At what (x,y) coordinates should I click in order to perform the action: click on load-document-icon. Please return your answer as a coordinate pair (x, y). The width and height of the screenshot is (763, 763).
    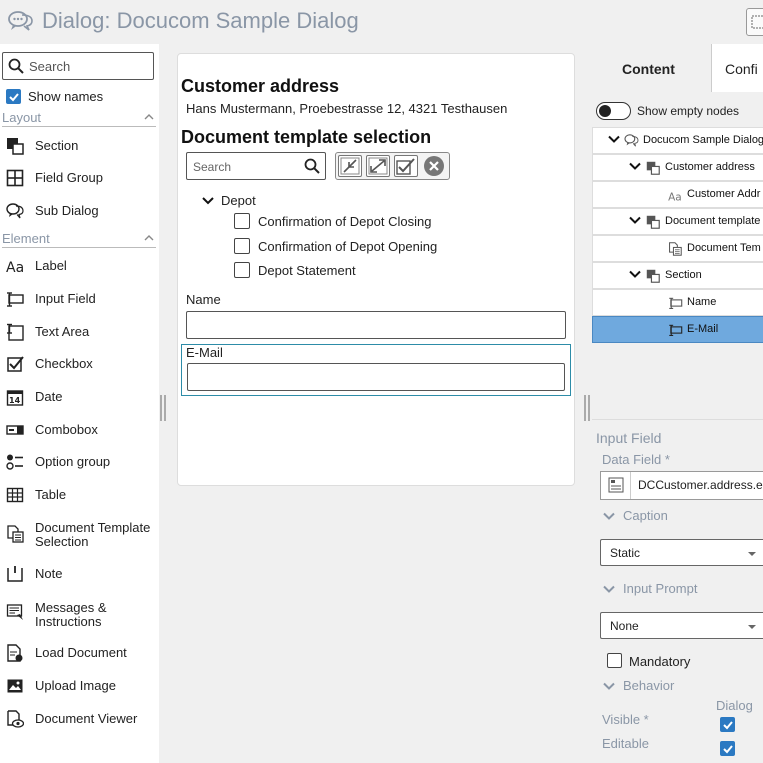
    Looking at the image, I should click on (15, 653).